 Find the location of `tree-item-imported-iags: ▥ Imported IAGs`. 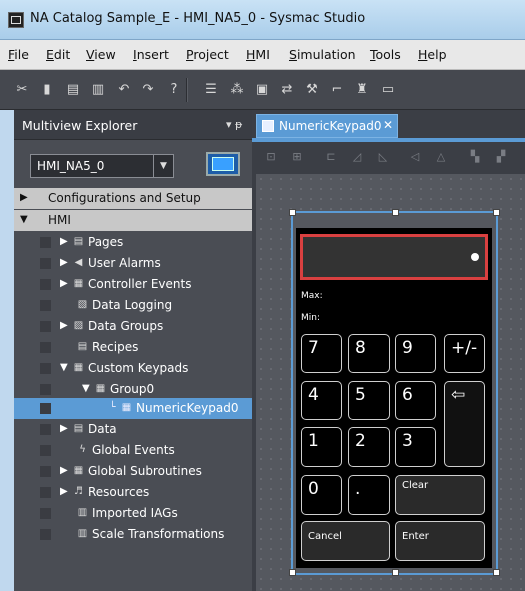

tree-item-imported-iags: ▥ Imported IAGs is located at coordinates (133, 513).